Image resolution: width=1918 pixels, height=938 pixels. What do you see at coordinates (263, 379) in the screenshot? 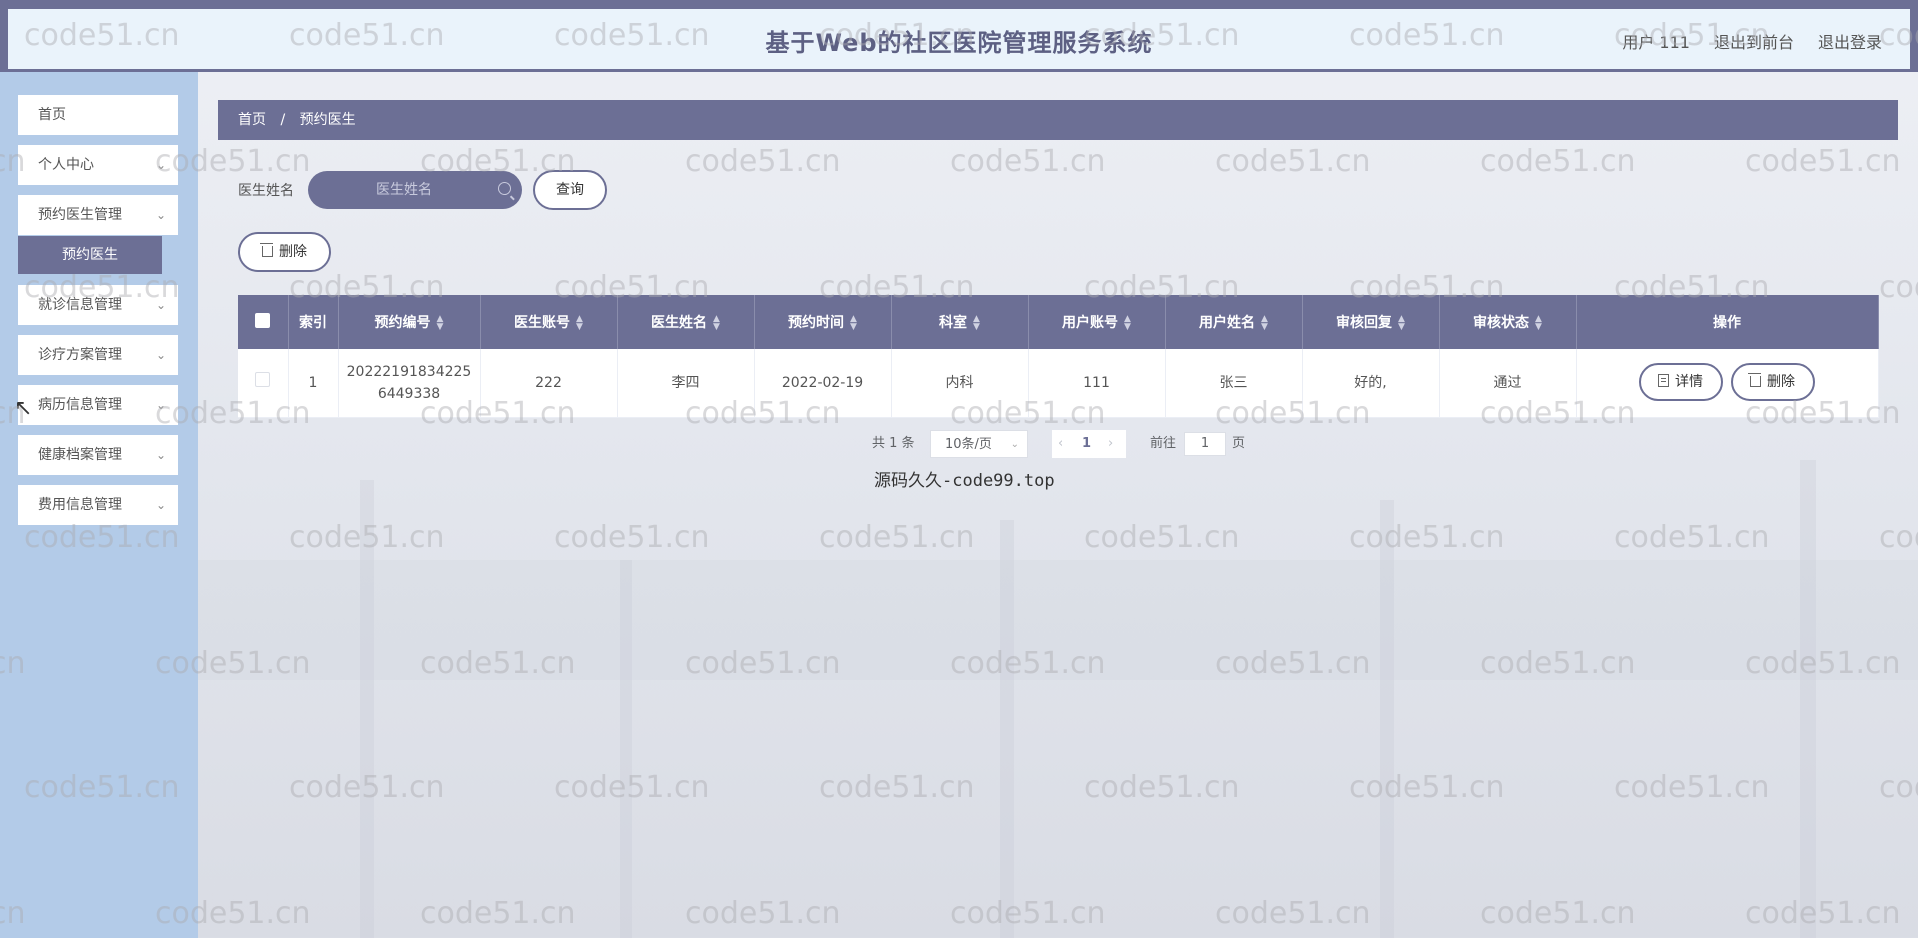
I see `row-checkbox` at bounding box center [263, 379].